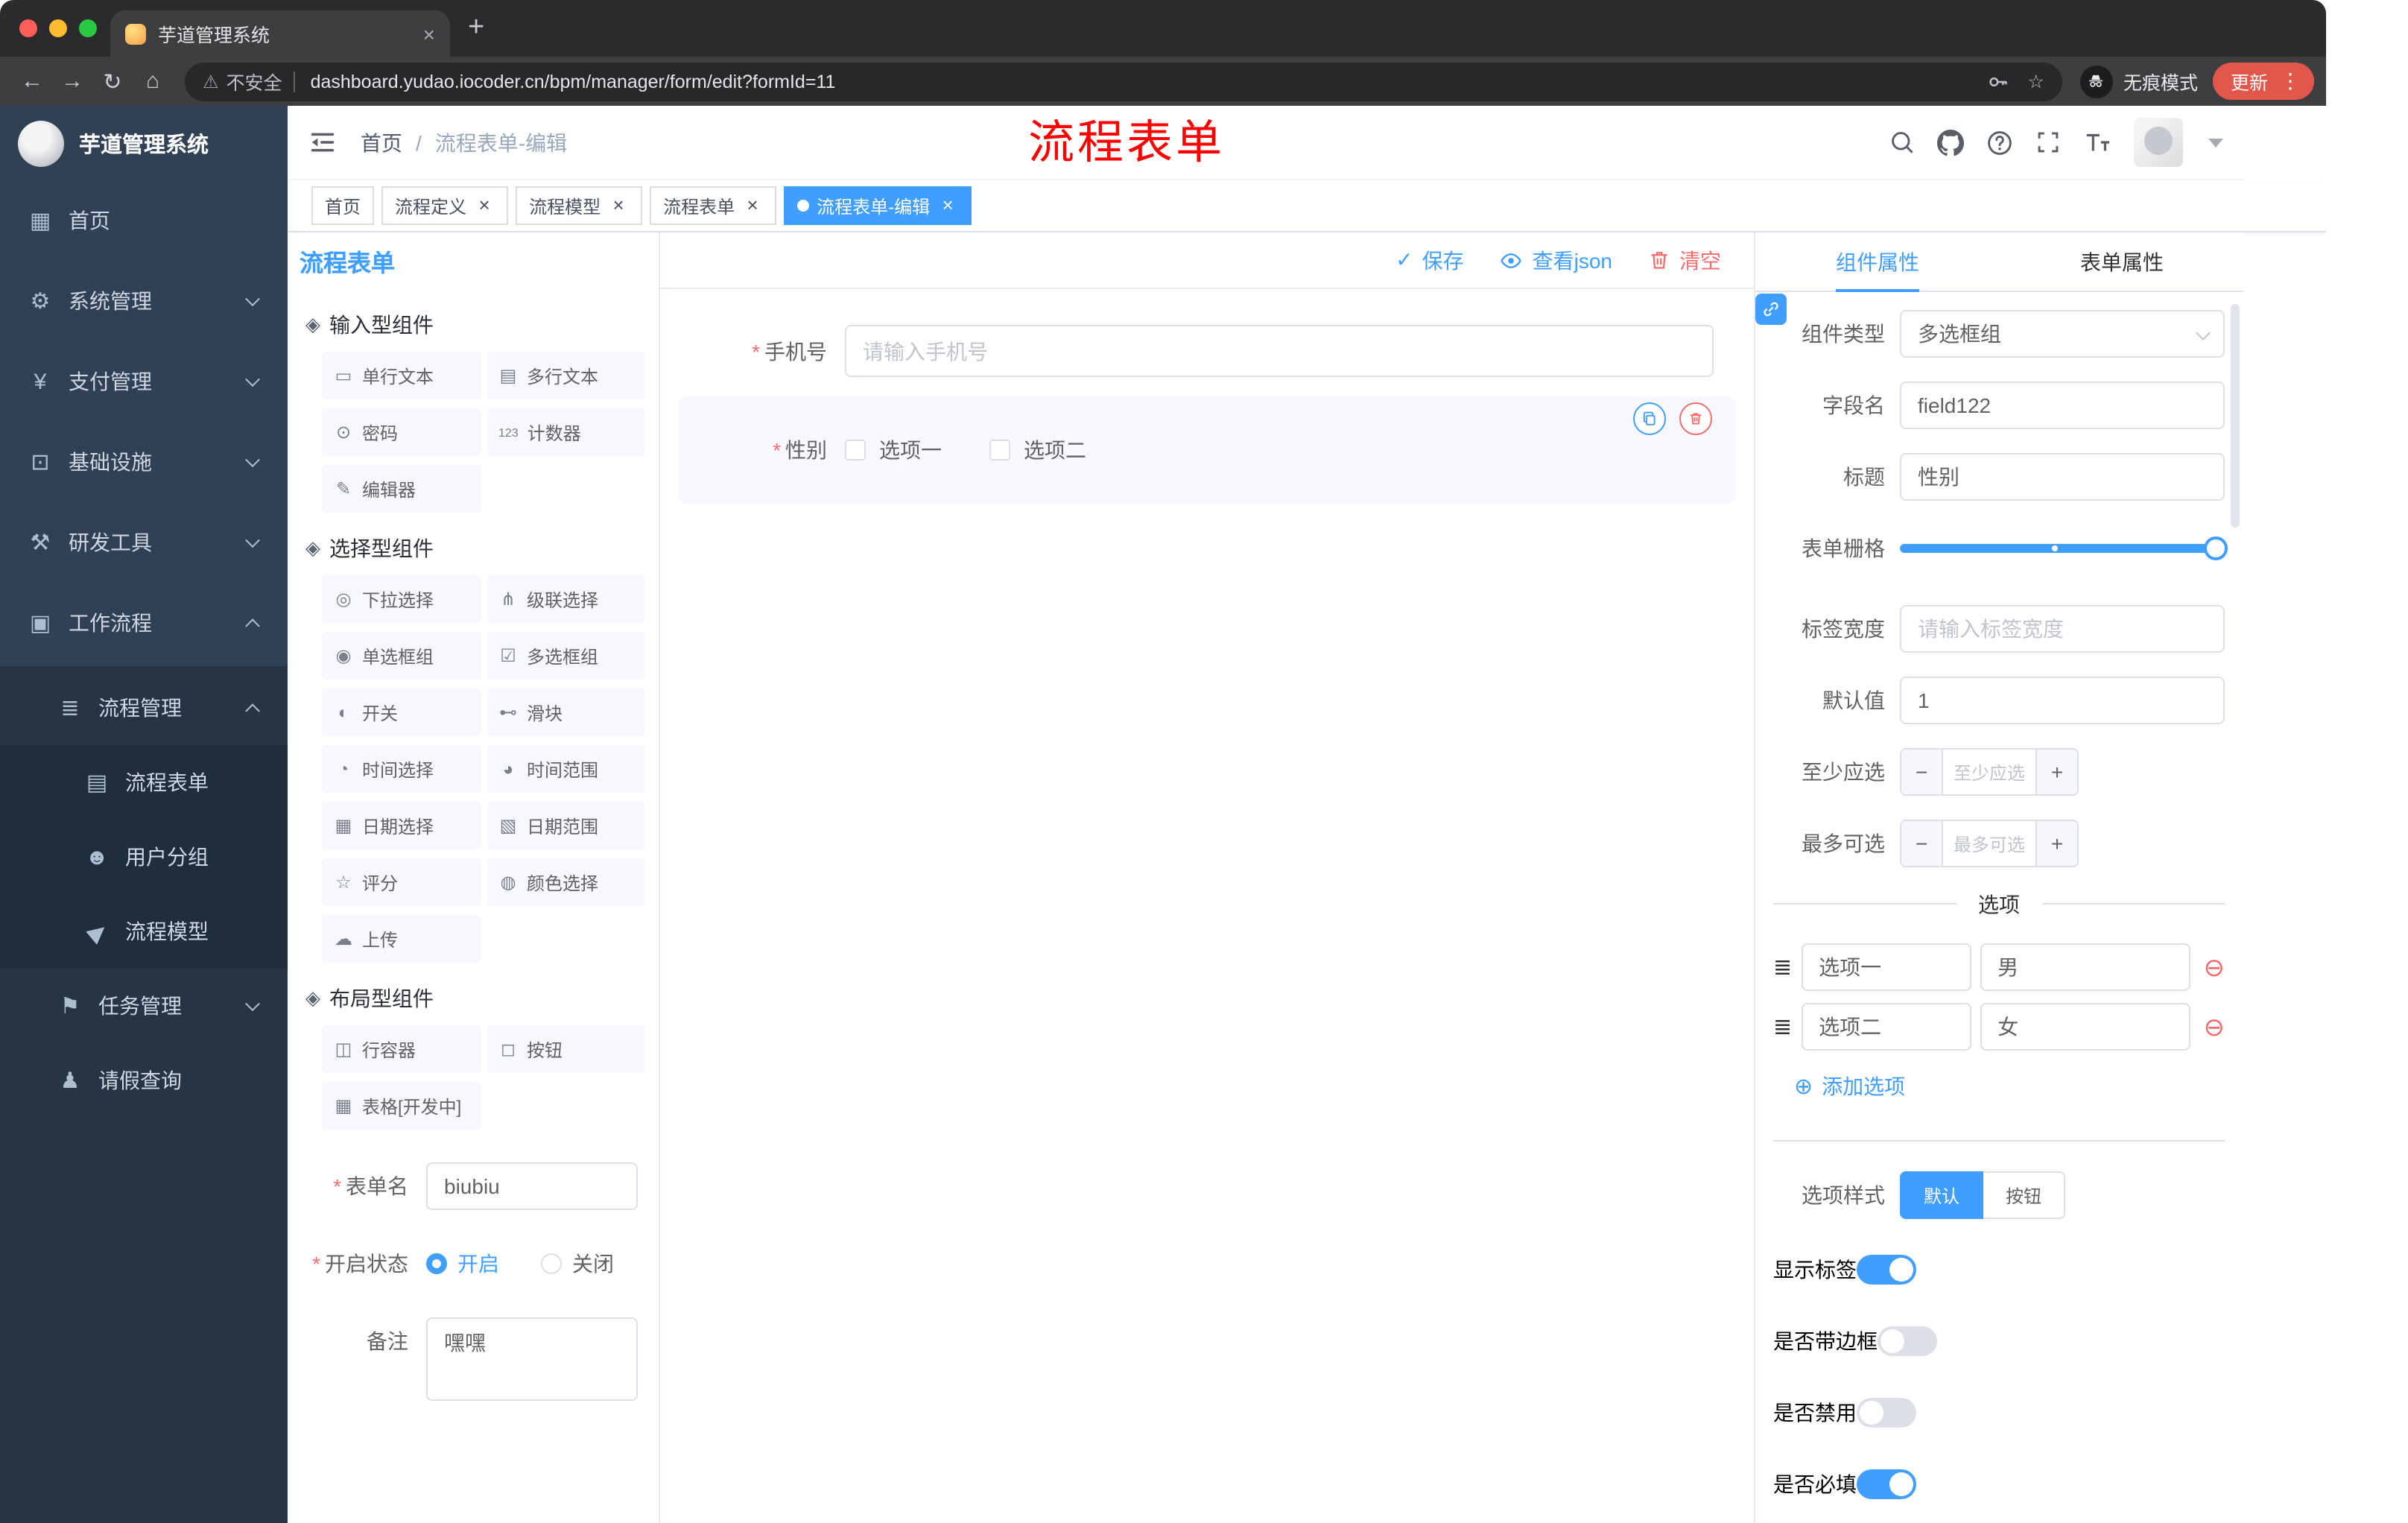 The image size is (2408, 1523). What do you see at coordinates (28, 28) in the screenshot?
I see `close-window-button` at bounding box center [28, 28].